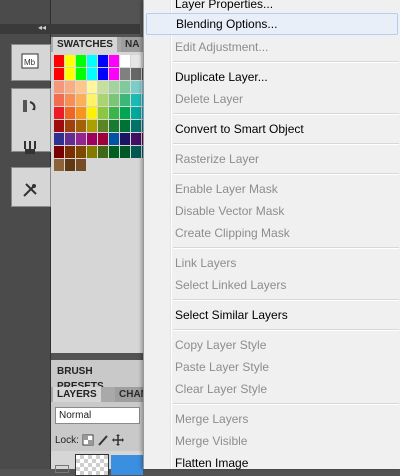  I want to click on menu-item-select-similar-layers: Select Similar Layers, so click(272, 315).